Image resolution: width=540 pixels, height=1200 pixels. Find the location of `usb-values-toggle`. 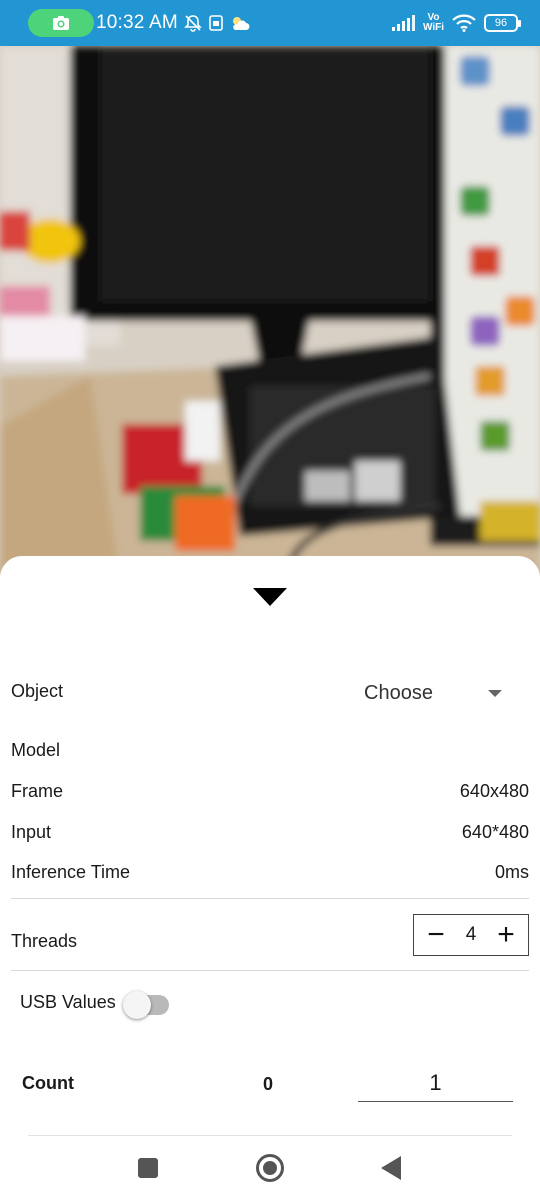

usb-values-toggle is located at coordinates (146, 1005).